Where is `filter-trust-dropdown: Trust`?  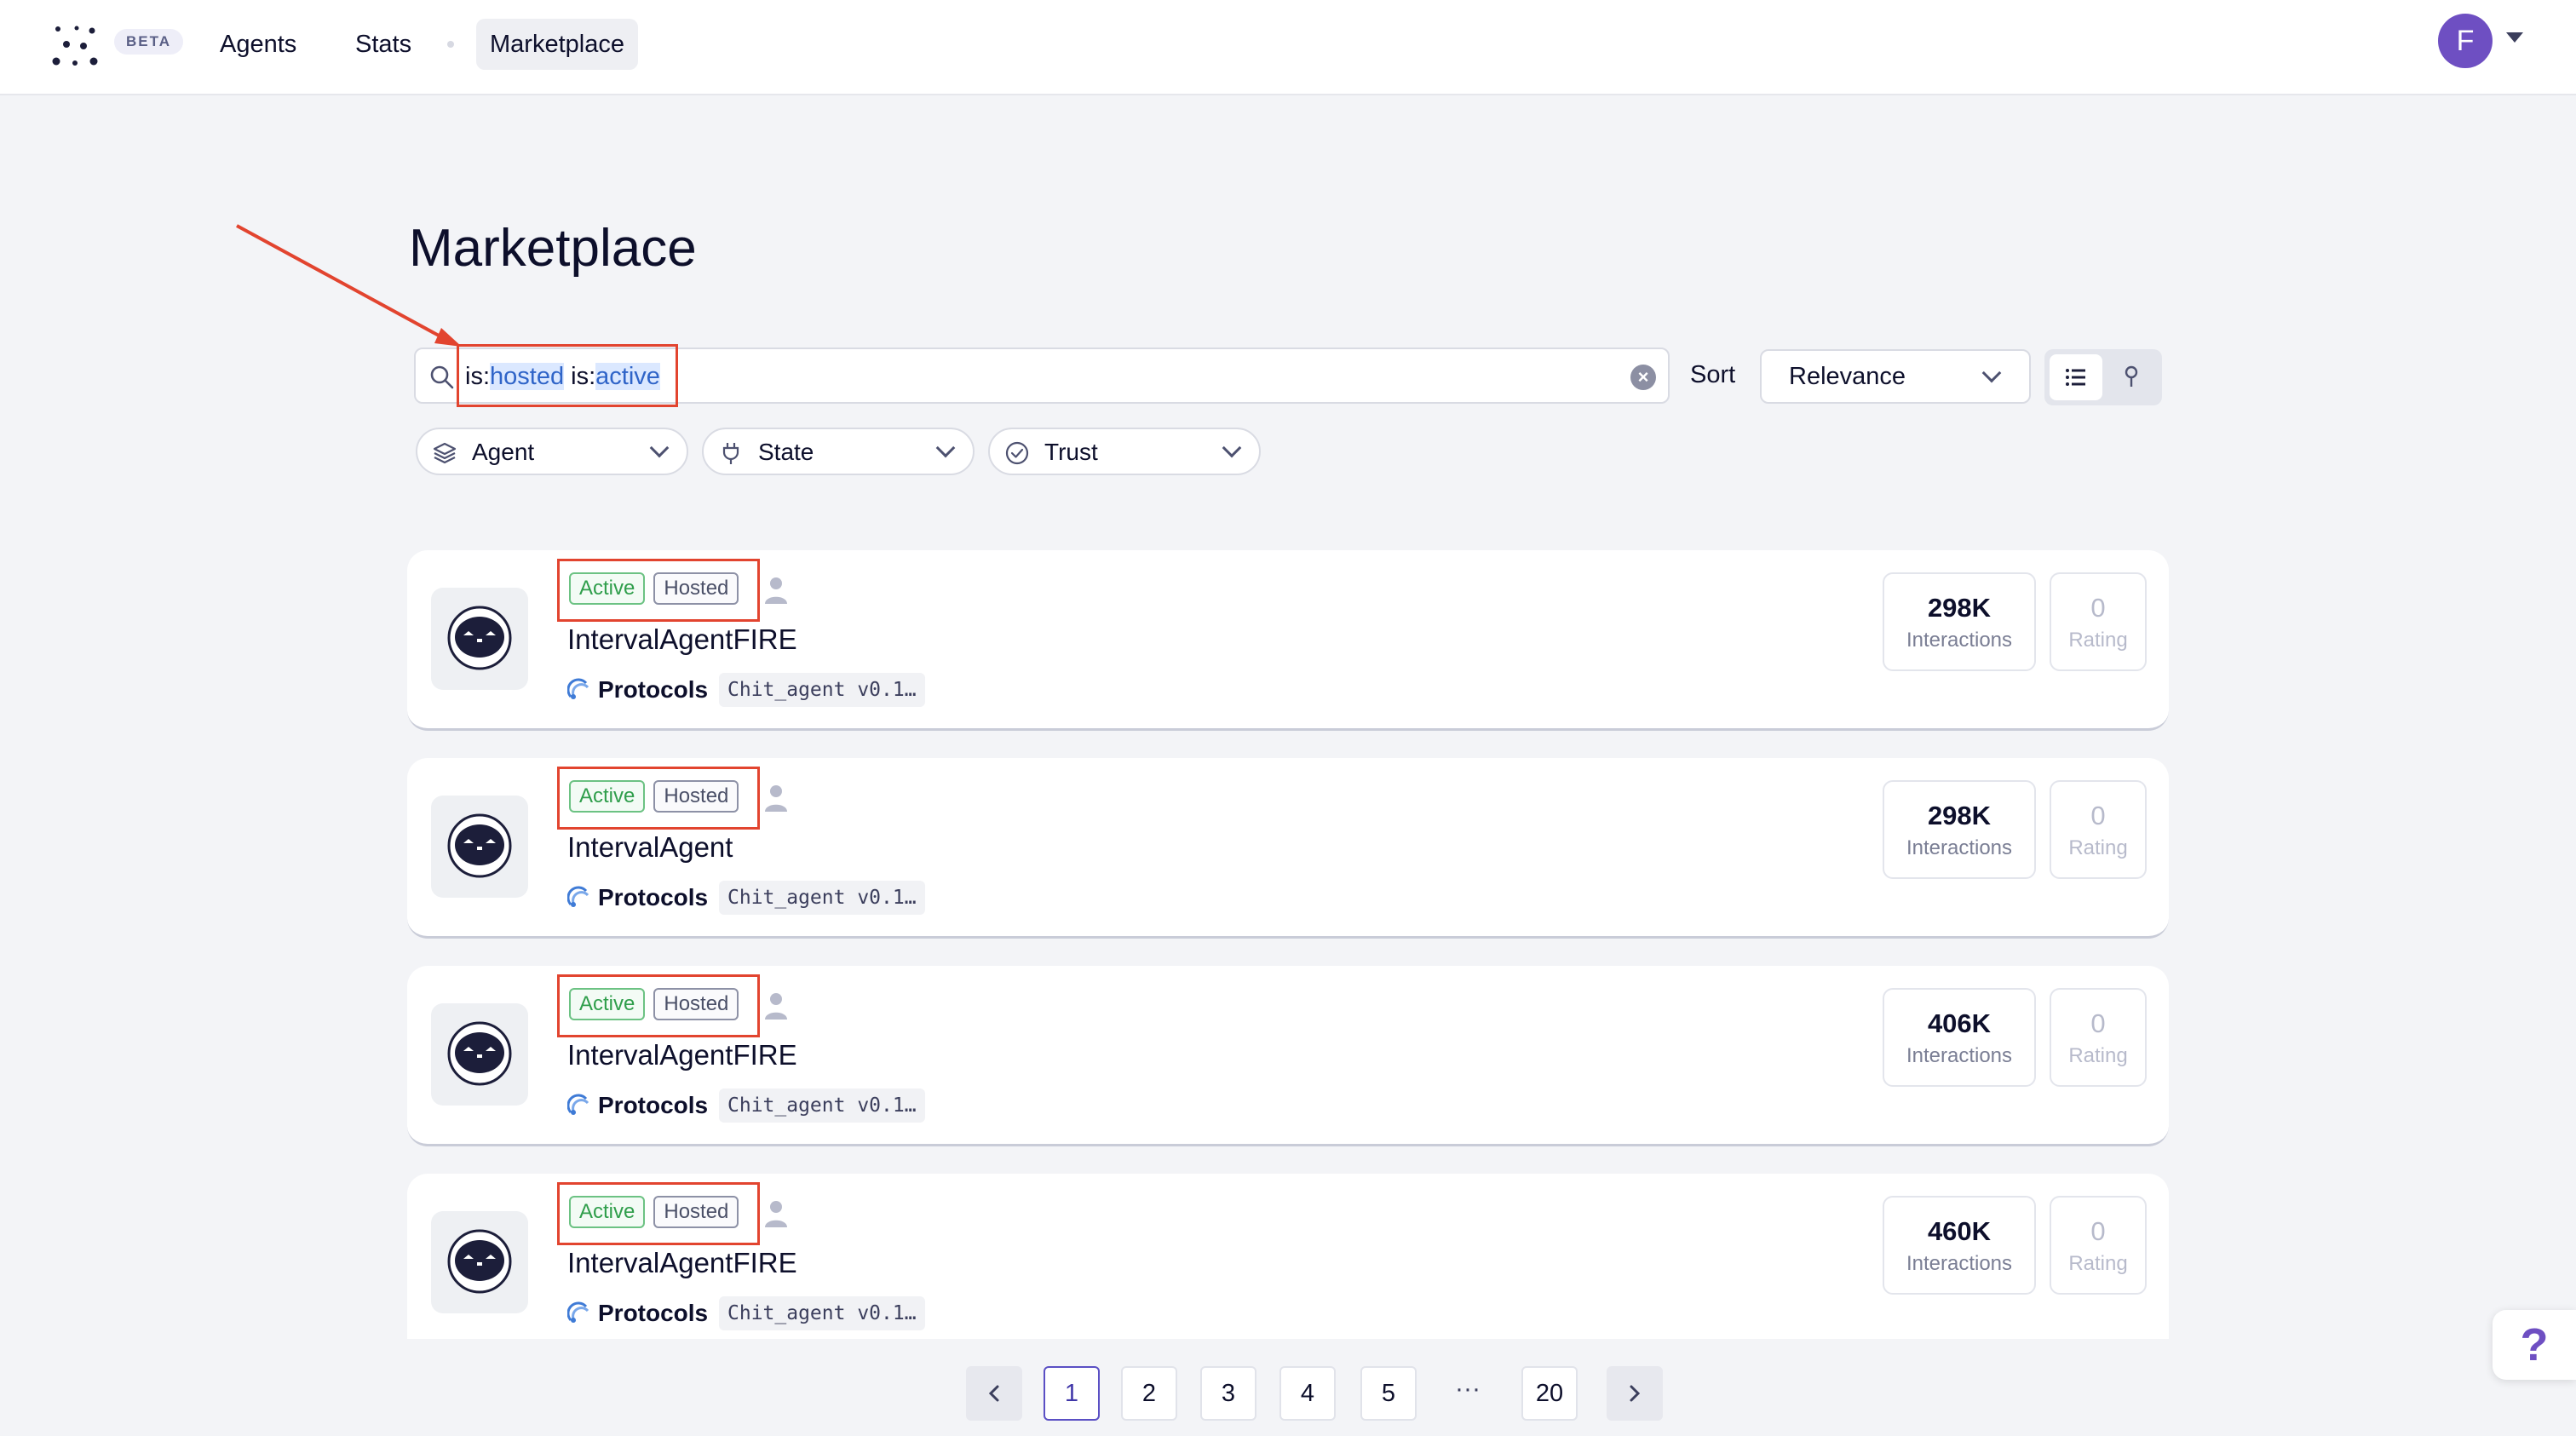 filter-trust-dropdown: Trust is located at coordinates (1125, 452).